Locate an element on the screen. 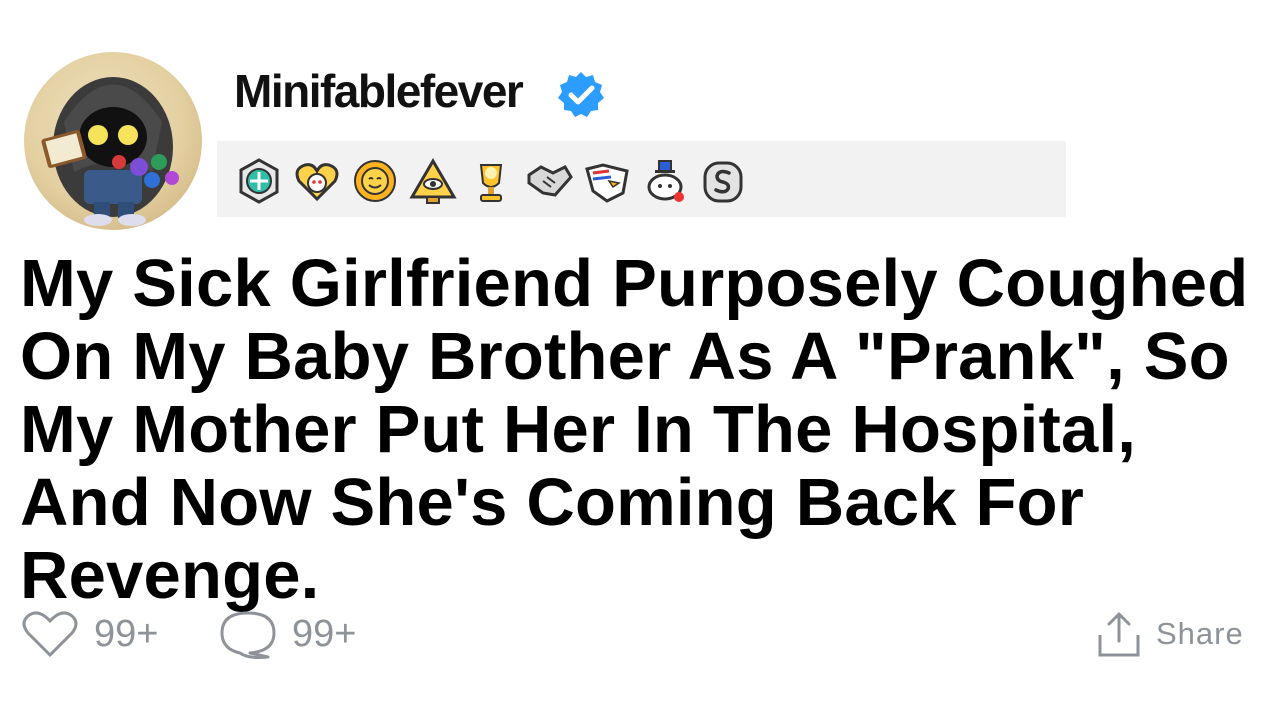 The width and height of the screenshot is (1280, 720). awards-bar is located at coordinates (641, 179).